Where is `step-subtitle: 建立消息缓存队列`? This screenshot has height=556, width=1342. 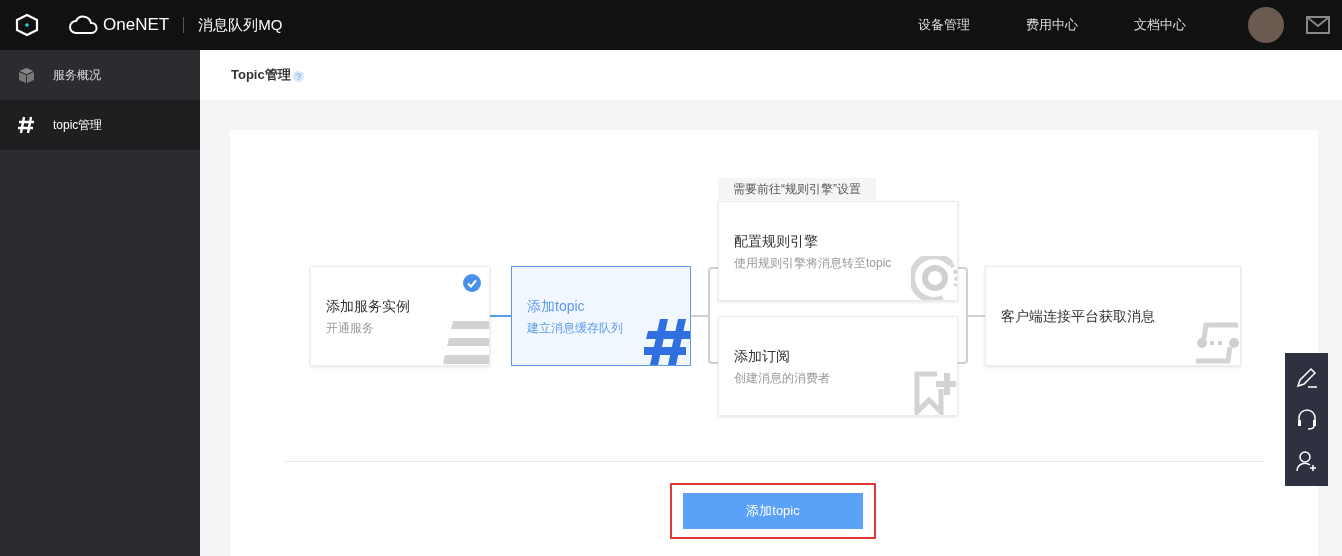
step-subtitle: 建立消息缓存队列 is located at coordinates (575, 328).